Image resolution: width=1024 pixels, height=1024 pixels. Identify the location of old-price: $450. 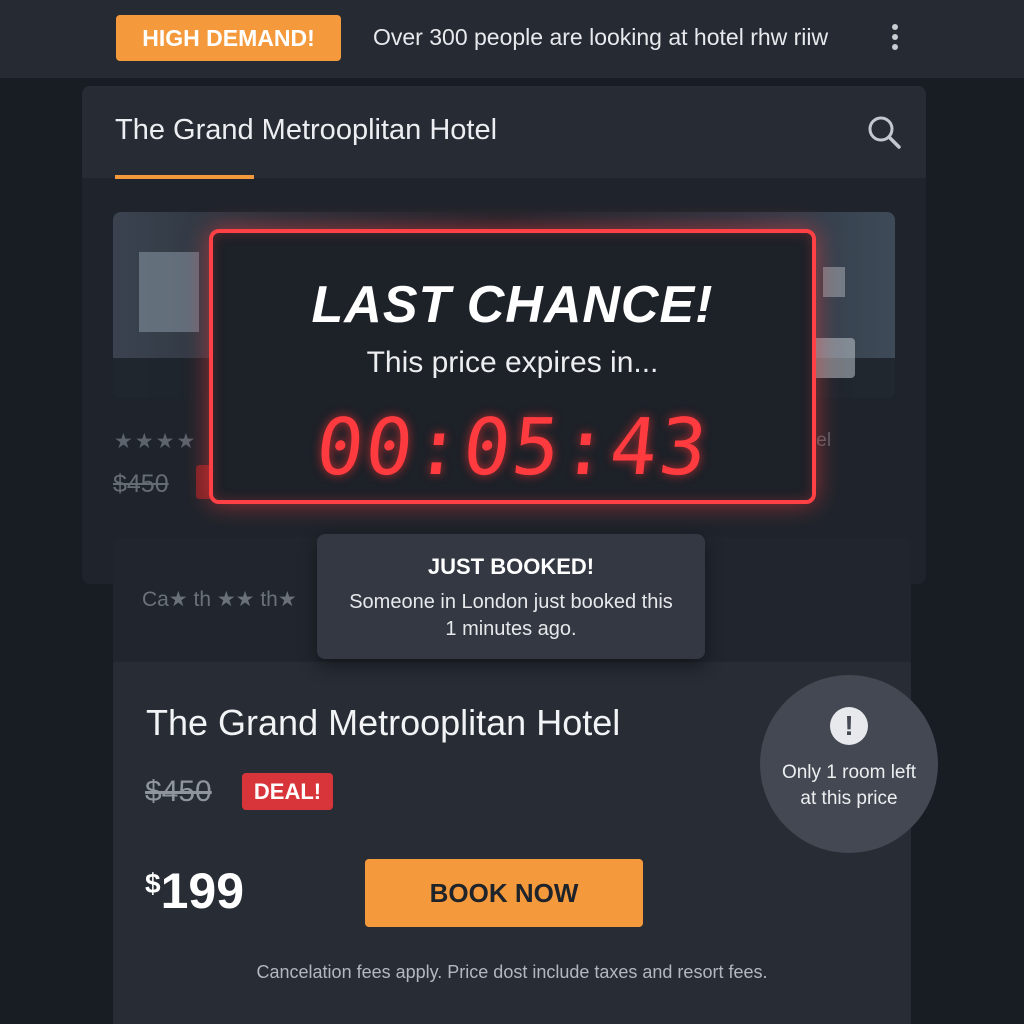
(178, 791).